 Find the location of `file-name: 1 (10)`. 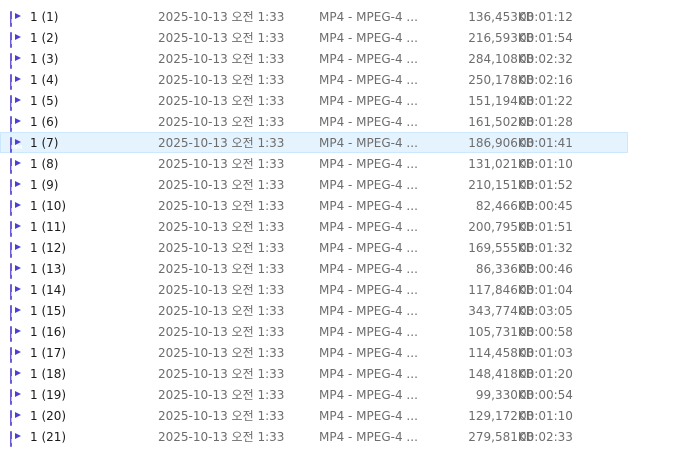

file-name: 1 (10) is located at coordinates (48, 205).